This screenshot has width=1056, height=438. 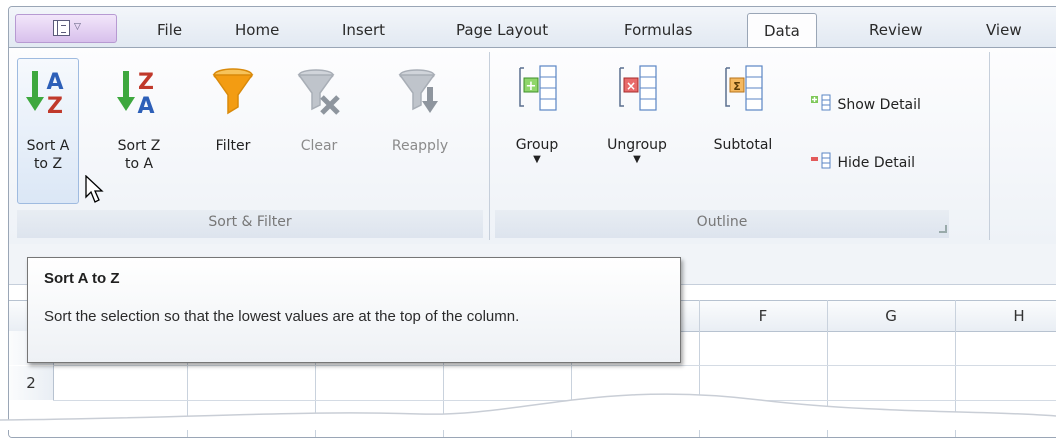 What do you see at coordinates (250, 222) in the screenshot?
I see `sort-filter-group-label: Sort & Filter` at bounding box center [250, 222].